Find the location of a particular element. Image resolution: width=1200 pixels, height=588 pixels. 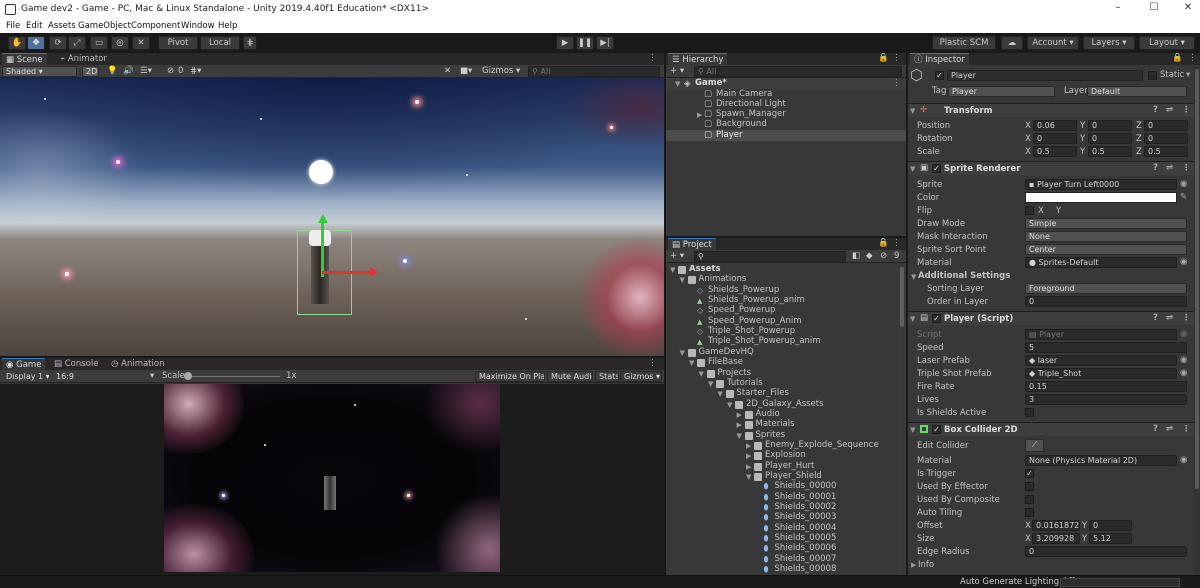

lives-input: 3 is located at coordinates (1106, 399).